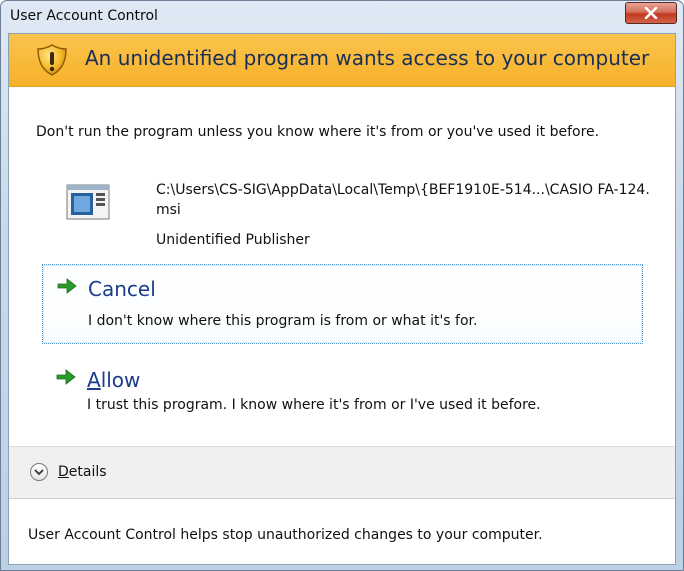 This screenshot has height=571, width=684. I want to click on program-window-icon, so click(88, 202).